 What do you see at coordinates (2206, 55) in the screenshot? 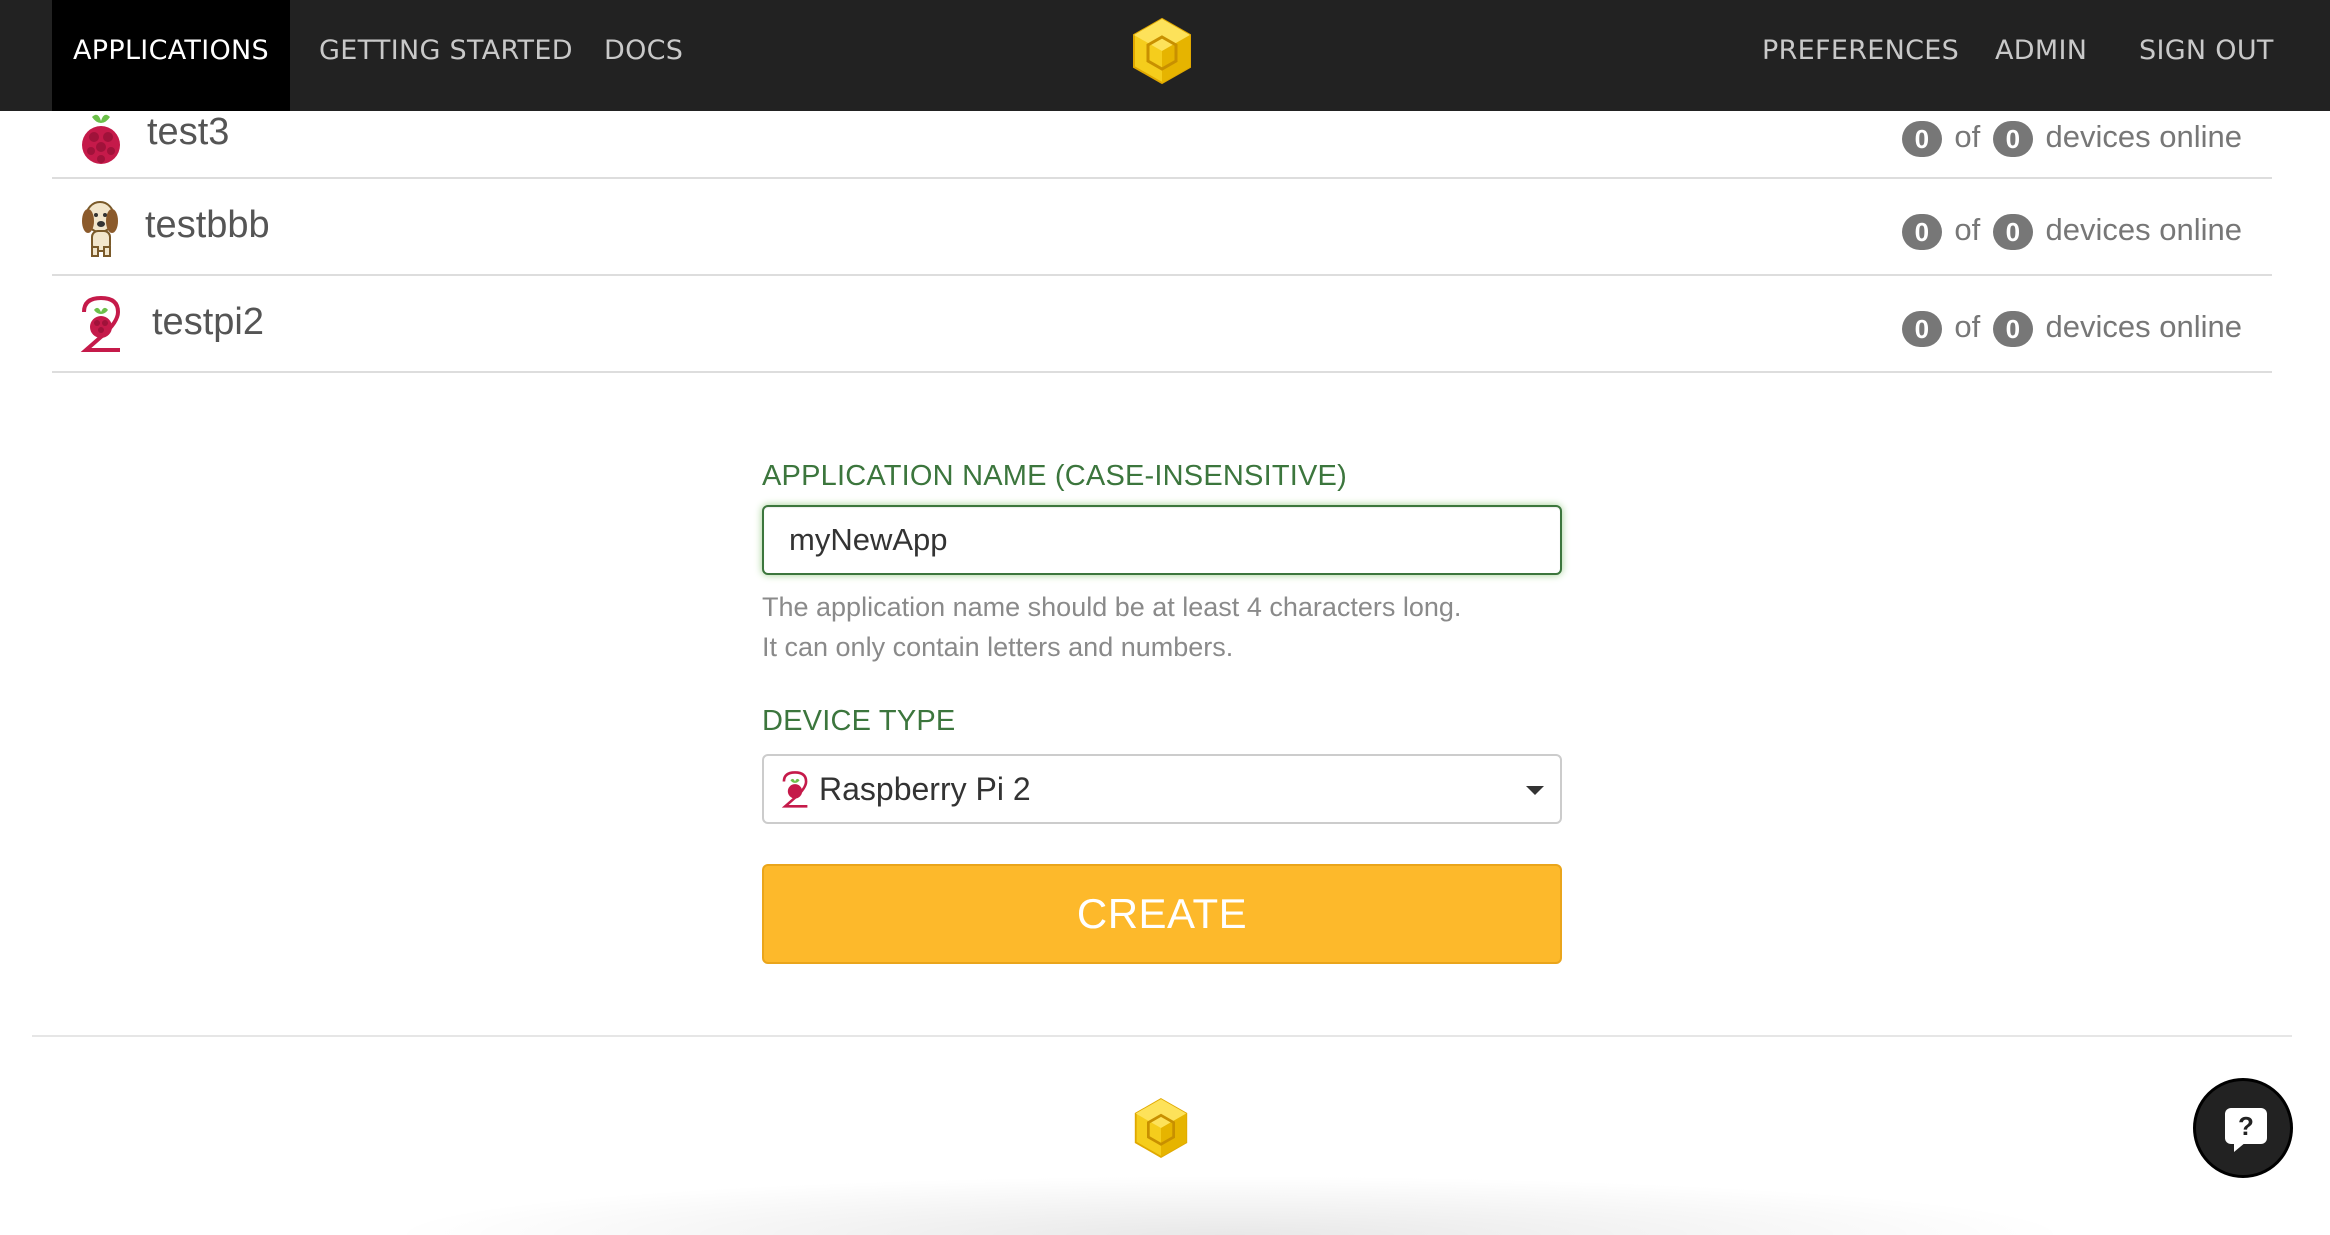
I see `nav-sign-out: SIGN OUT` at bounding box center [2206, 55].